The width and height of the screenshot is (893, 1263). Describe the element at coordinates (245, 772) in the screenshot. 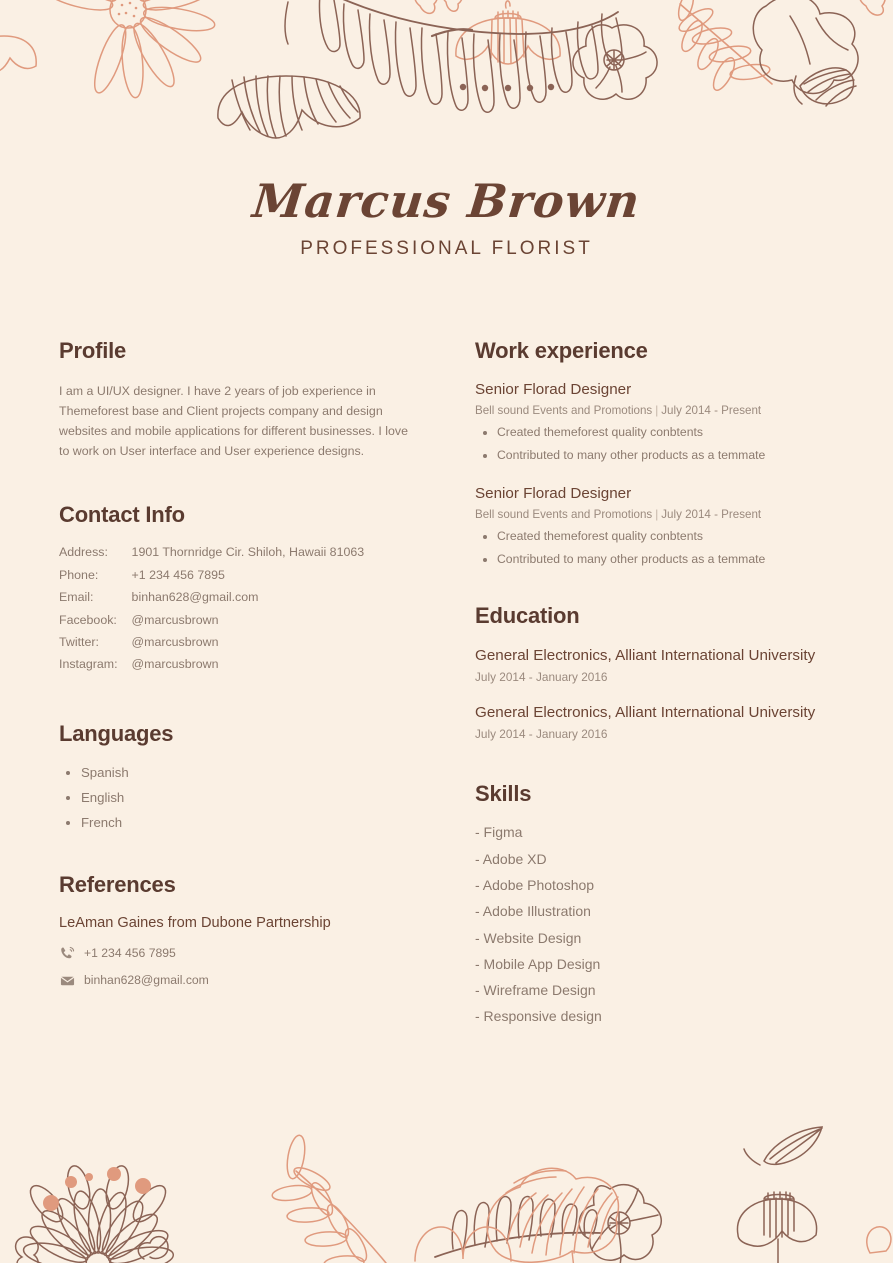

I see `language-item: Spanish` at that location.